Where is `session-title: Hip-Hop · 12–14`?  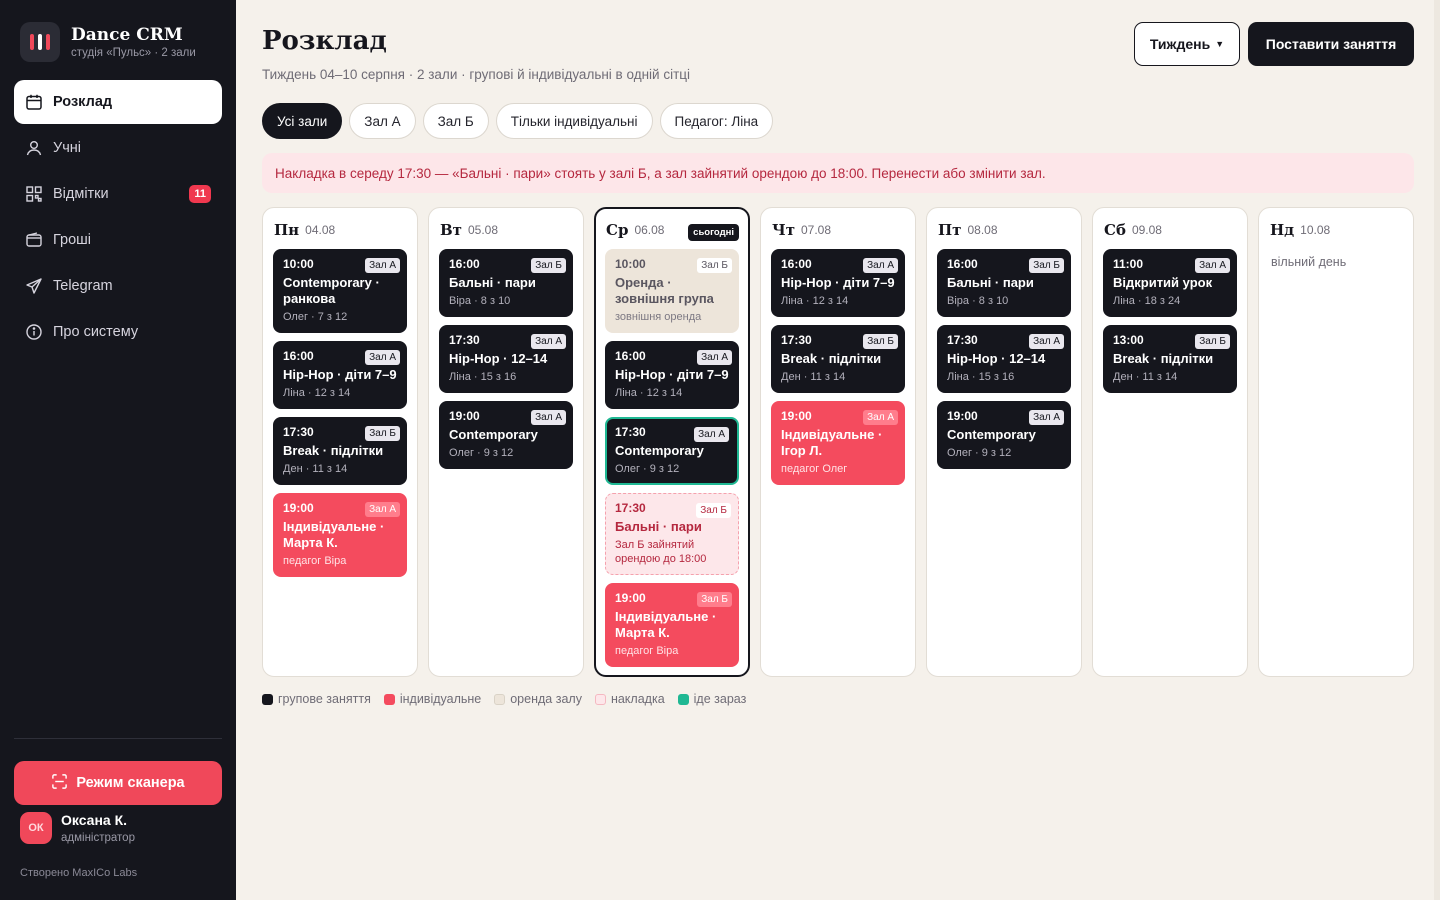
session-title: Hip-Hop · 12–14 is located at coordinates (498, 358).